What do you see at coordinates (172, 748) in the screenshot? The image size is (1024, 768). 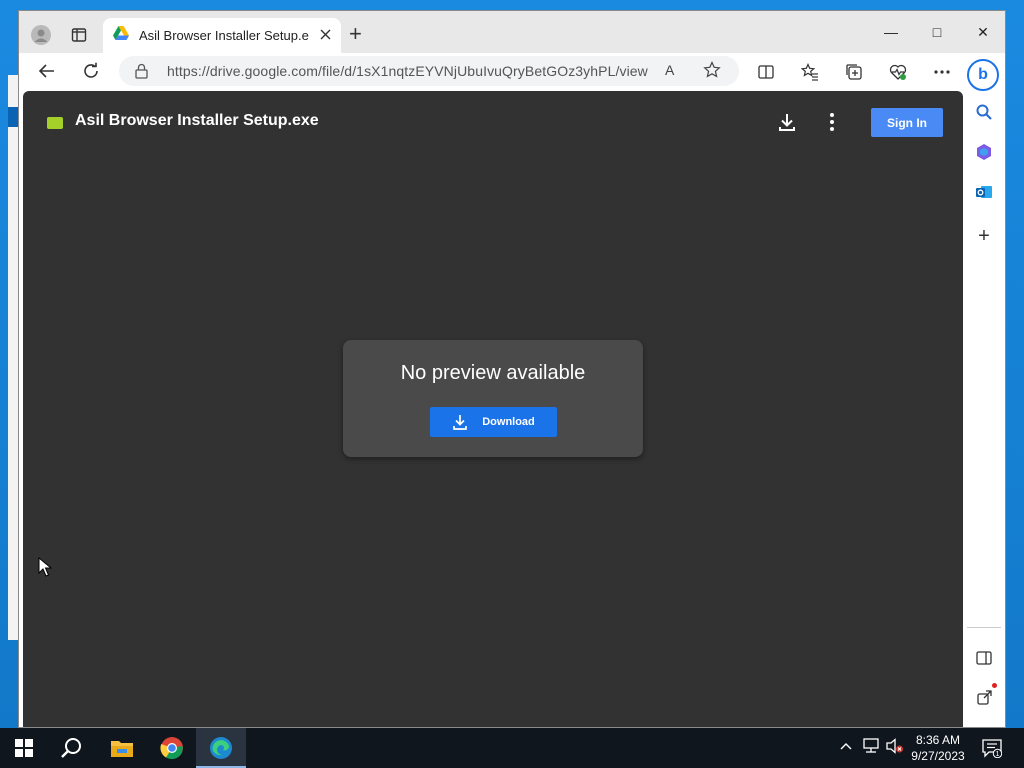 I see `chrome-icon` at bounding box center [172, 748].